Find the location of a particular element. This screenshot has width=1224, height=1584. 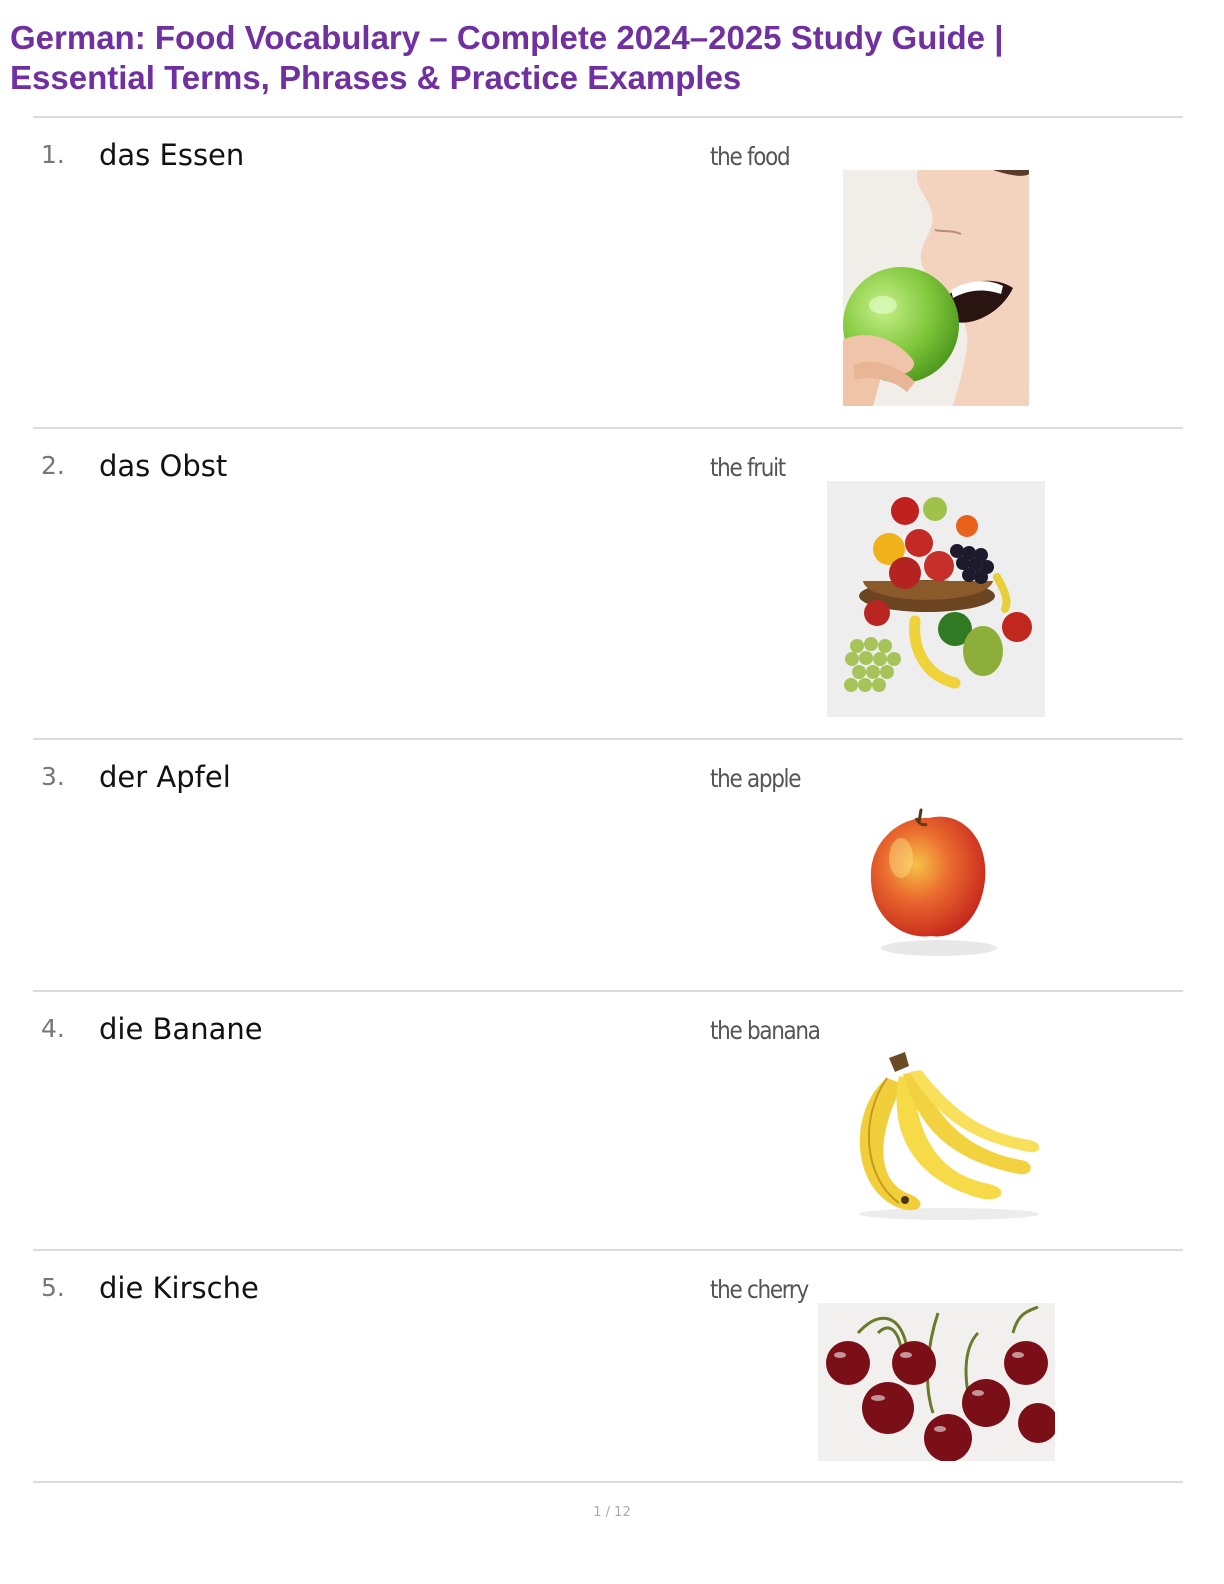

german-term: das Obst is located at coordinates (163, 466).